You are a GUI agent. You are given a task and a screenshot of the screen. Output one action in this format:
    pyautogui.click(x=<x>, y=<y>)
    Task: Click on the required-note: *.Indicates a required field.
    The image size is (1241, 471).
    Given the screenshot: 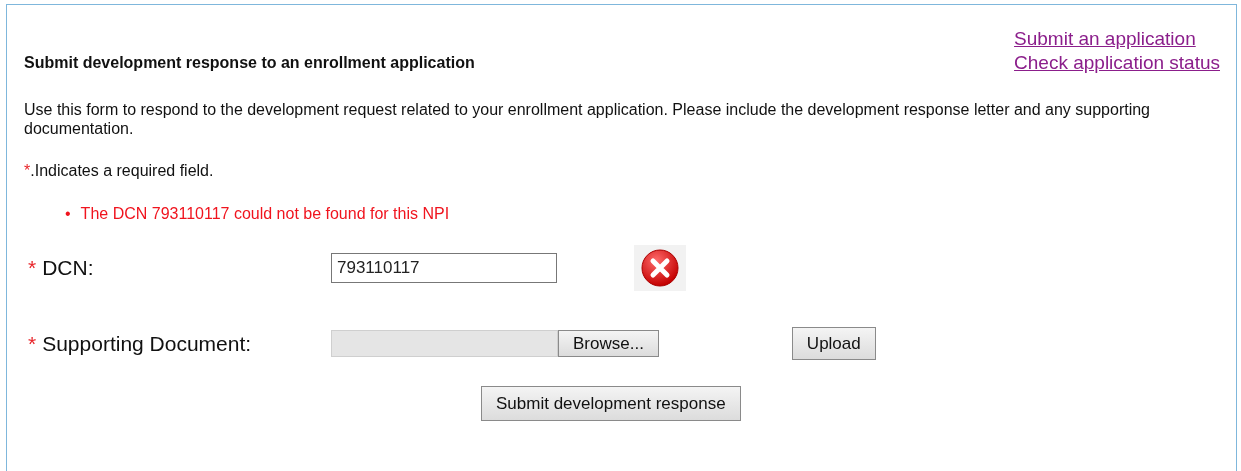 What is the action you would take?
    pyautogui.click(x=119, y=170)
    